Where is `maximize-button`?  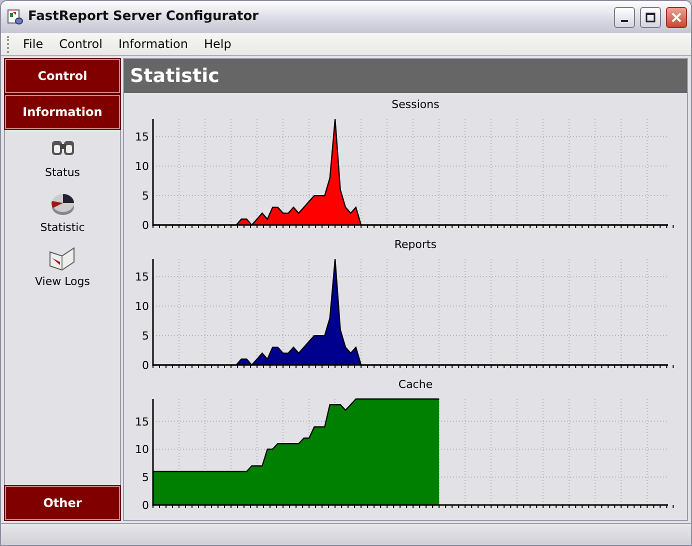
maximize-button is located at coordinates (650, 17).